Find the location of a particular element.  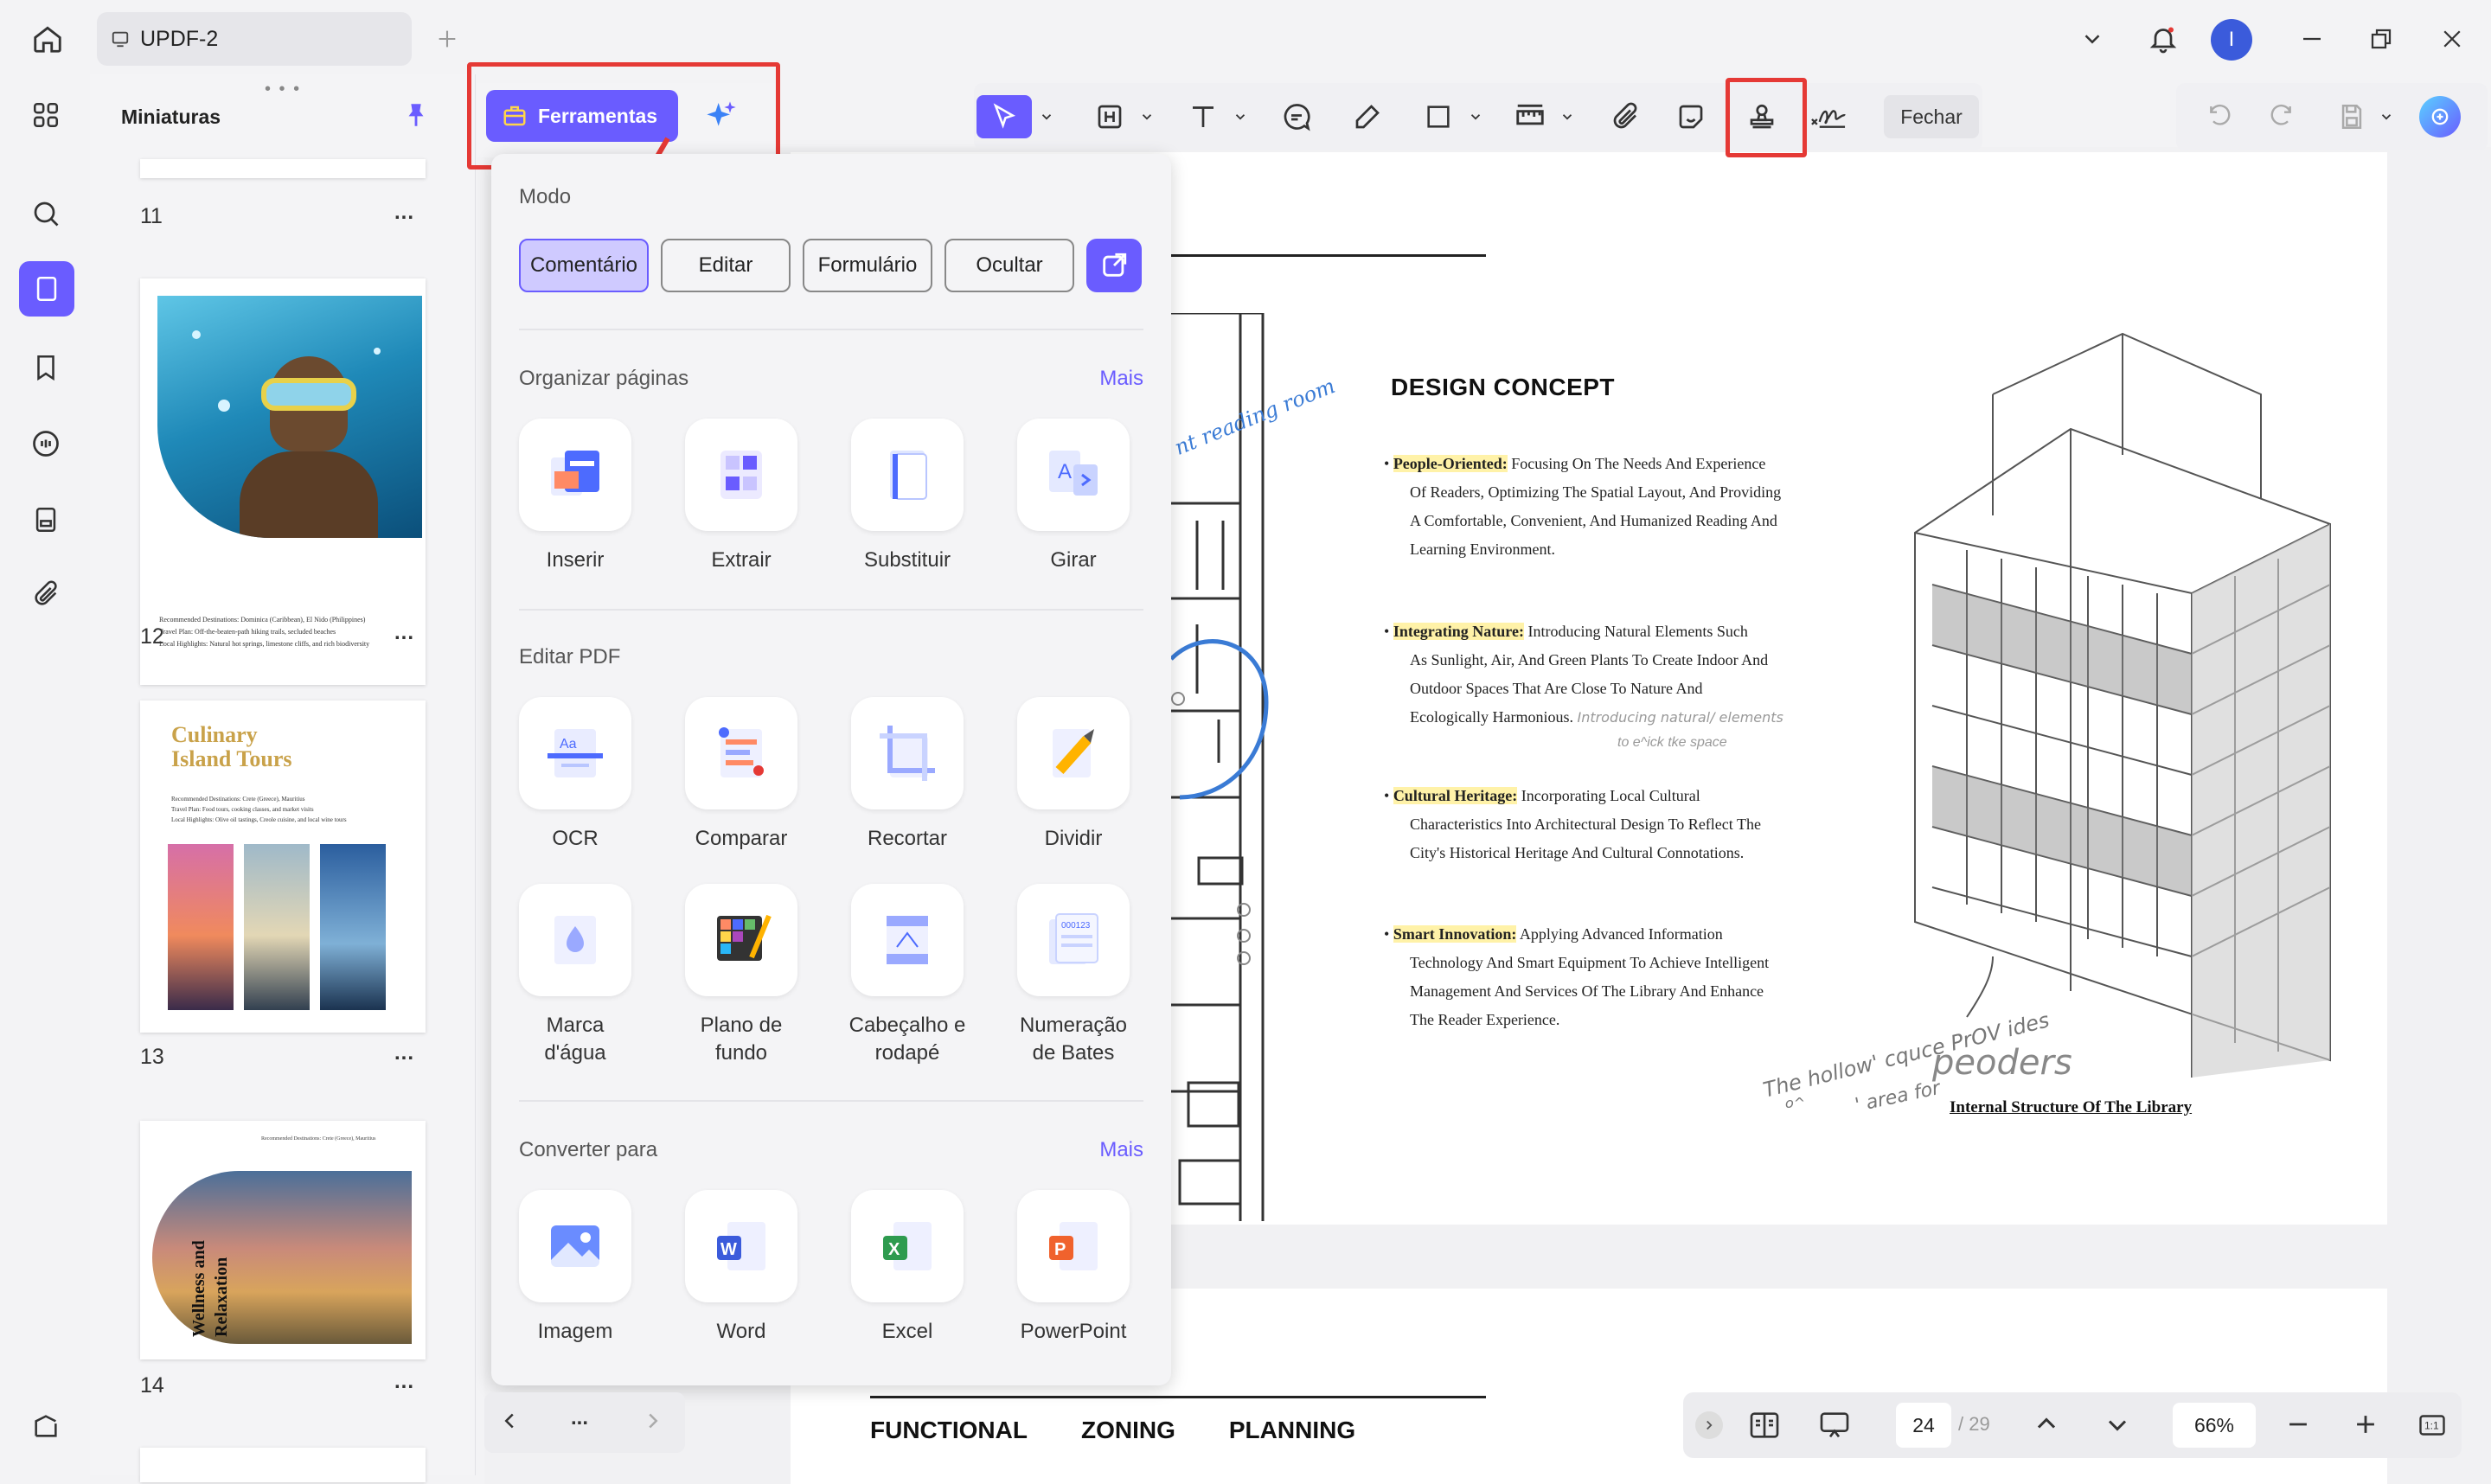

next-page-icon is located at coordinates (2117, 1425).